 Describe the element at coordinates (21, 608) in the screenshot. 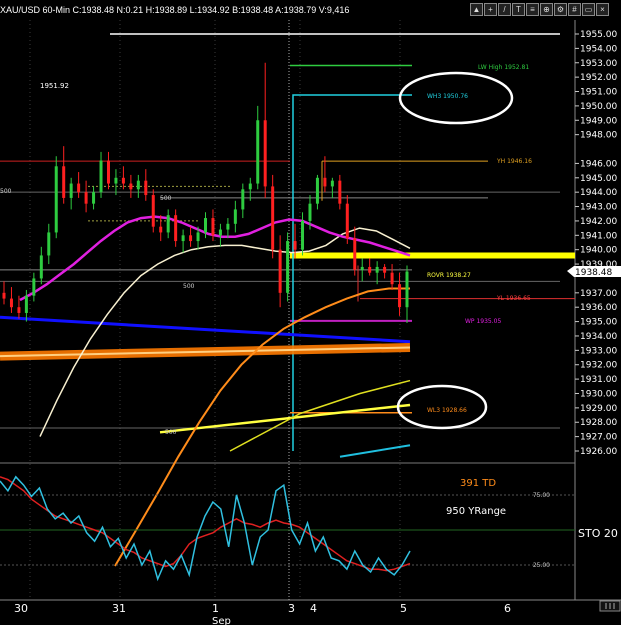

I see `time-label-30: 30` at that location.